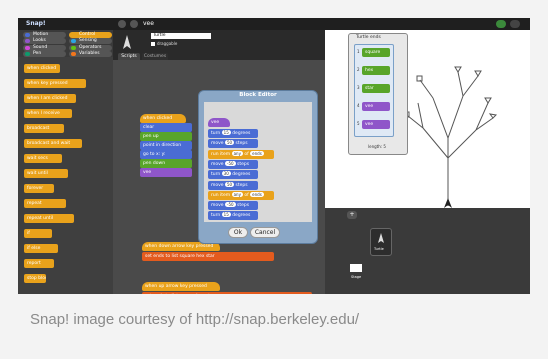 Image resolution: width=548 pixels, height=359 pixels. Describe the element at coordinates (166, 154) in the screenshot. I see `script-block: go to x: y:` at that location.